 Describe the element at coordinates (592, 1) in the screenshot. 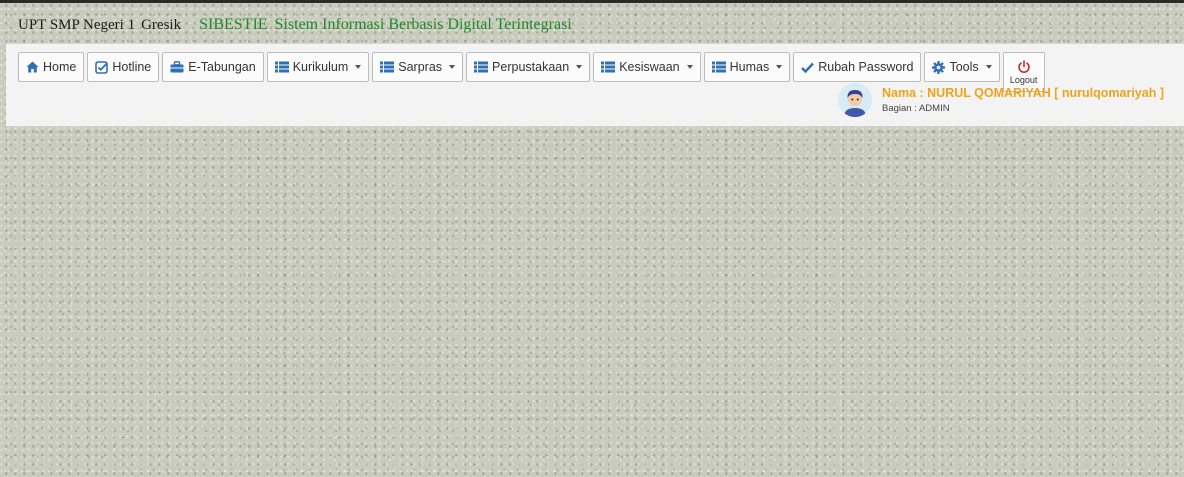

I see `top-border` at that location.